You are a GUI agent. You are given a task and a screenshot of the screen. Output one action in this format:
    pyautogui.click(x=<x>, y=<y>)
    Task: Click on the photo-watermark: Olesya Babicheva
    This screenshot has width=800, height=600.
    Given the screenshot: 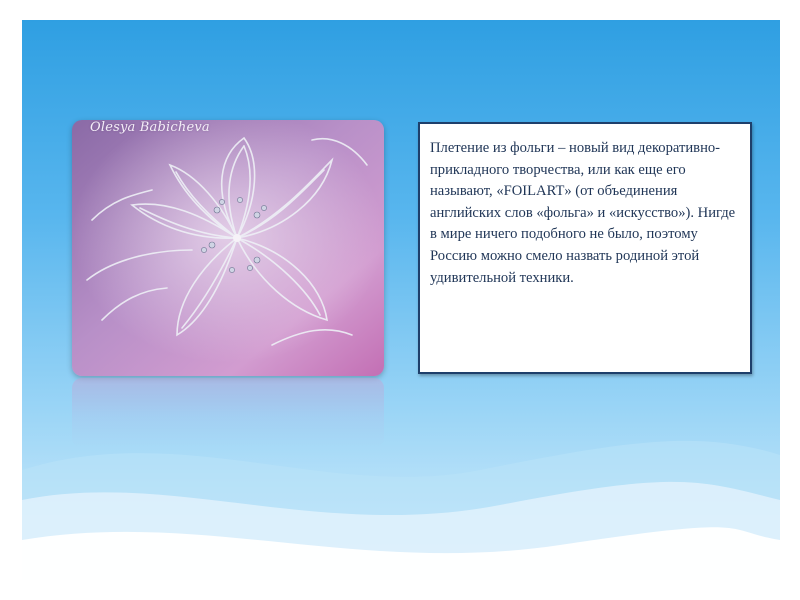 What is the action you would take?
    pyautogui.click(x=150, y=127)
    